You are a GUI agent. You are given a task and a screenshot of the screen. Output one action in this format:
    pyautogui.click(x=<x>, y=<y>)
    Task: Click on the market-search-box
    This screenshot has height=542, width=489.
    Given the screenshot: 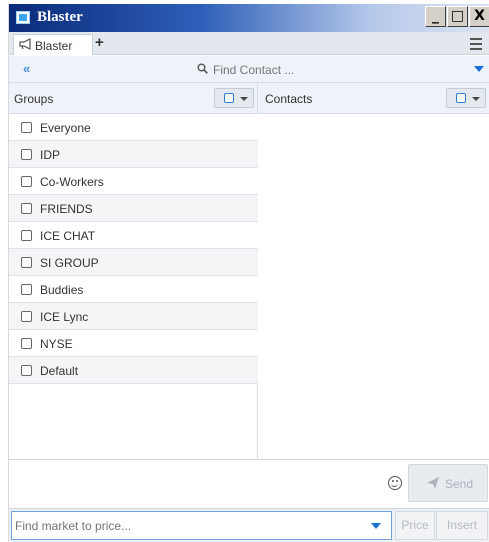 What is the action you would take?
    pyautogui.click(x=201, y=525)
    